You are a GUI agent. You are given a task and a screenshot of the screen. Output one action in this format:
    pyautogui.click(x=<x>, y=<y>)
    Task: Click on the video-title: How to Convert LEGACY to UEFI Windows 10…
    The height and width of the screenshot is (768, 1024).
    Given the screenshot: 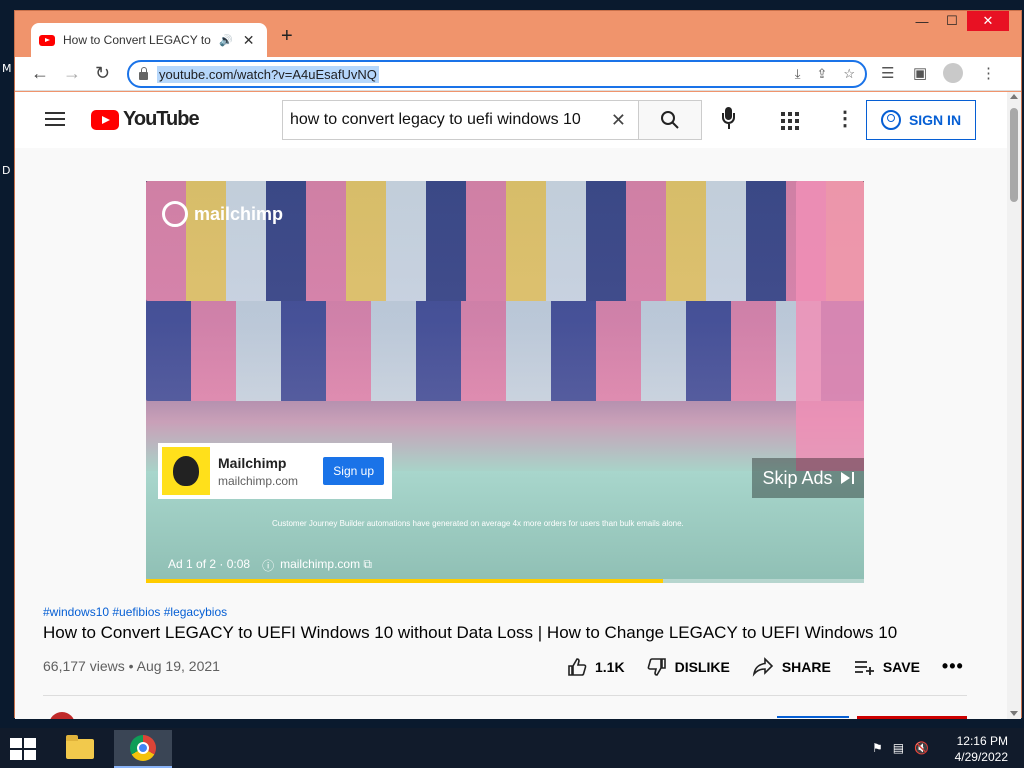 What is the action you would take?
    pyautogui.click(x=470, y=632)
    